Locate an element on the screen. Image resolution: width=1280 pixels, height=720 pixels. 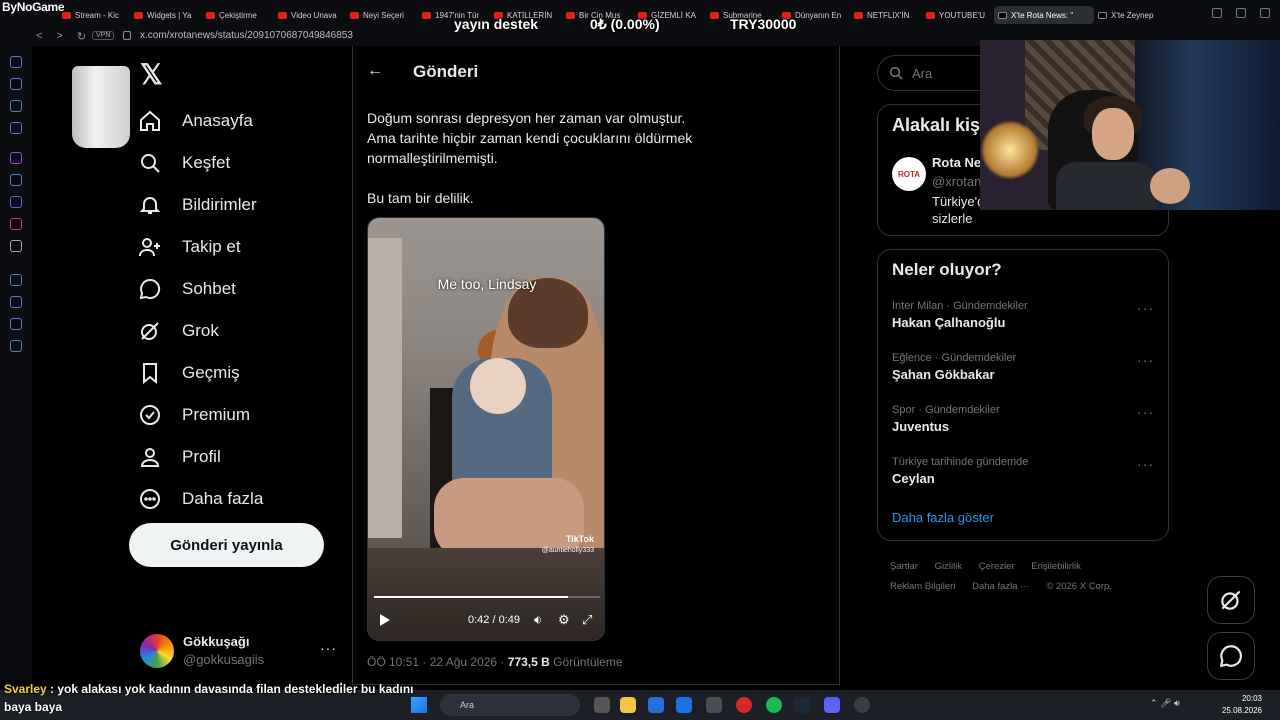
volume-icon: 🔉︎ is located at coordinates (538, 620).